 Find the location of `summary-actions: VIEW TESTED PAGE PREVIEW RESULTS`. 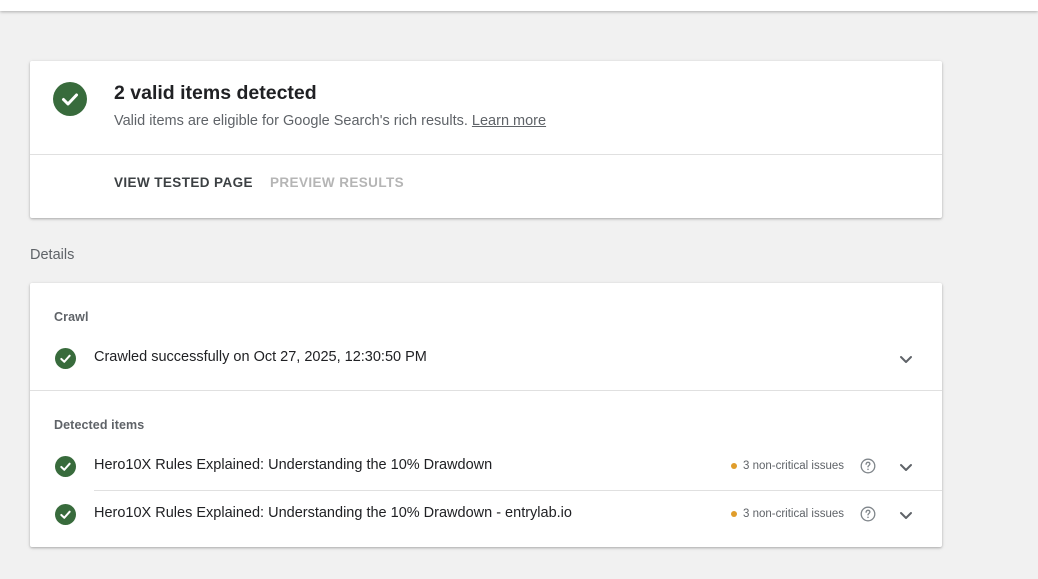

summary-actions: VIEW TESTED PAGE PREVIEW RESULTS is located at coordinates (486, 186).